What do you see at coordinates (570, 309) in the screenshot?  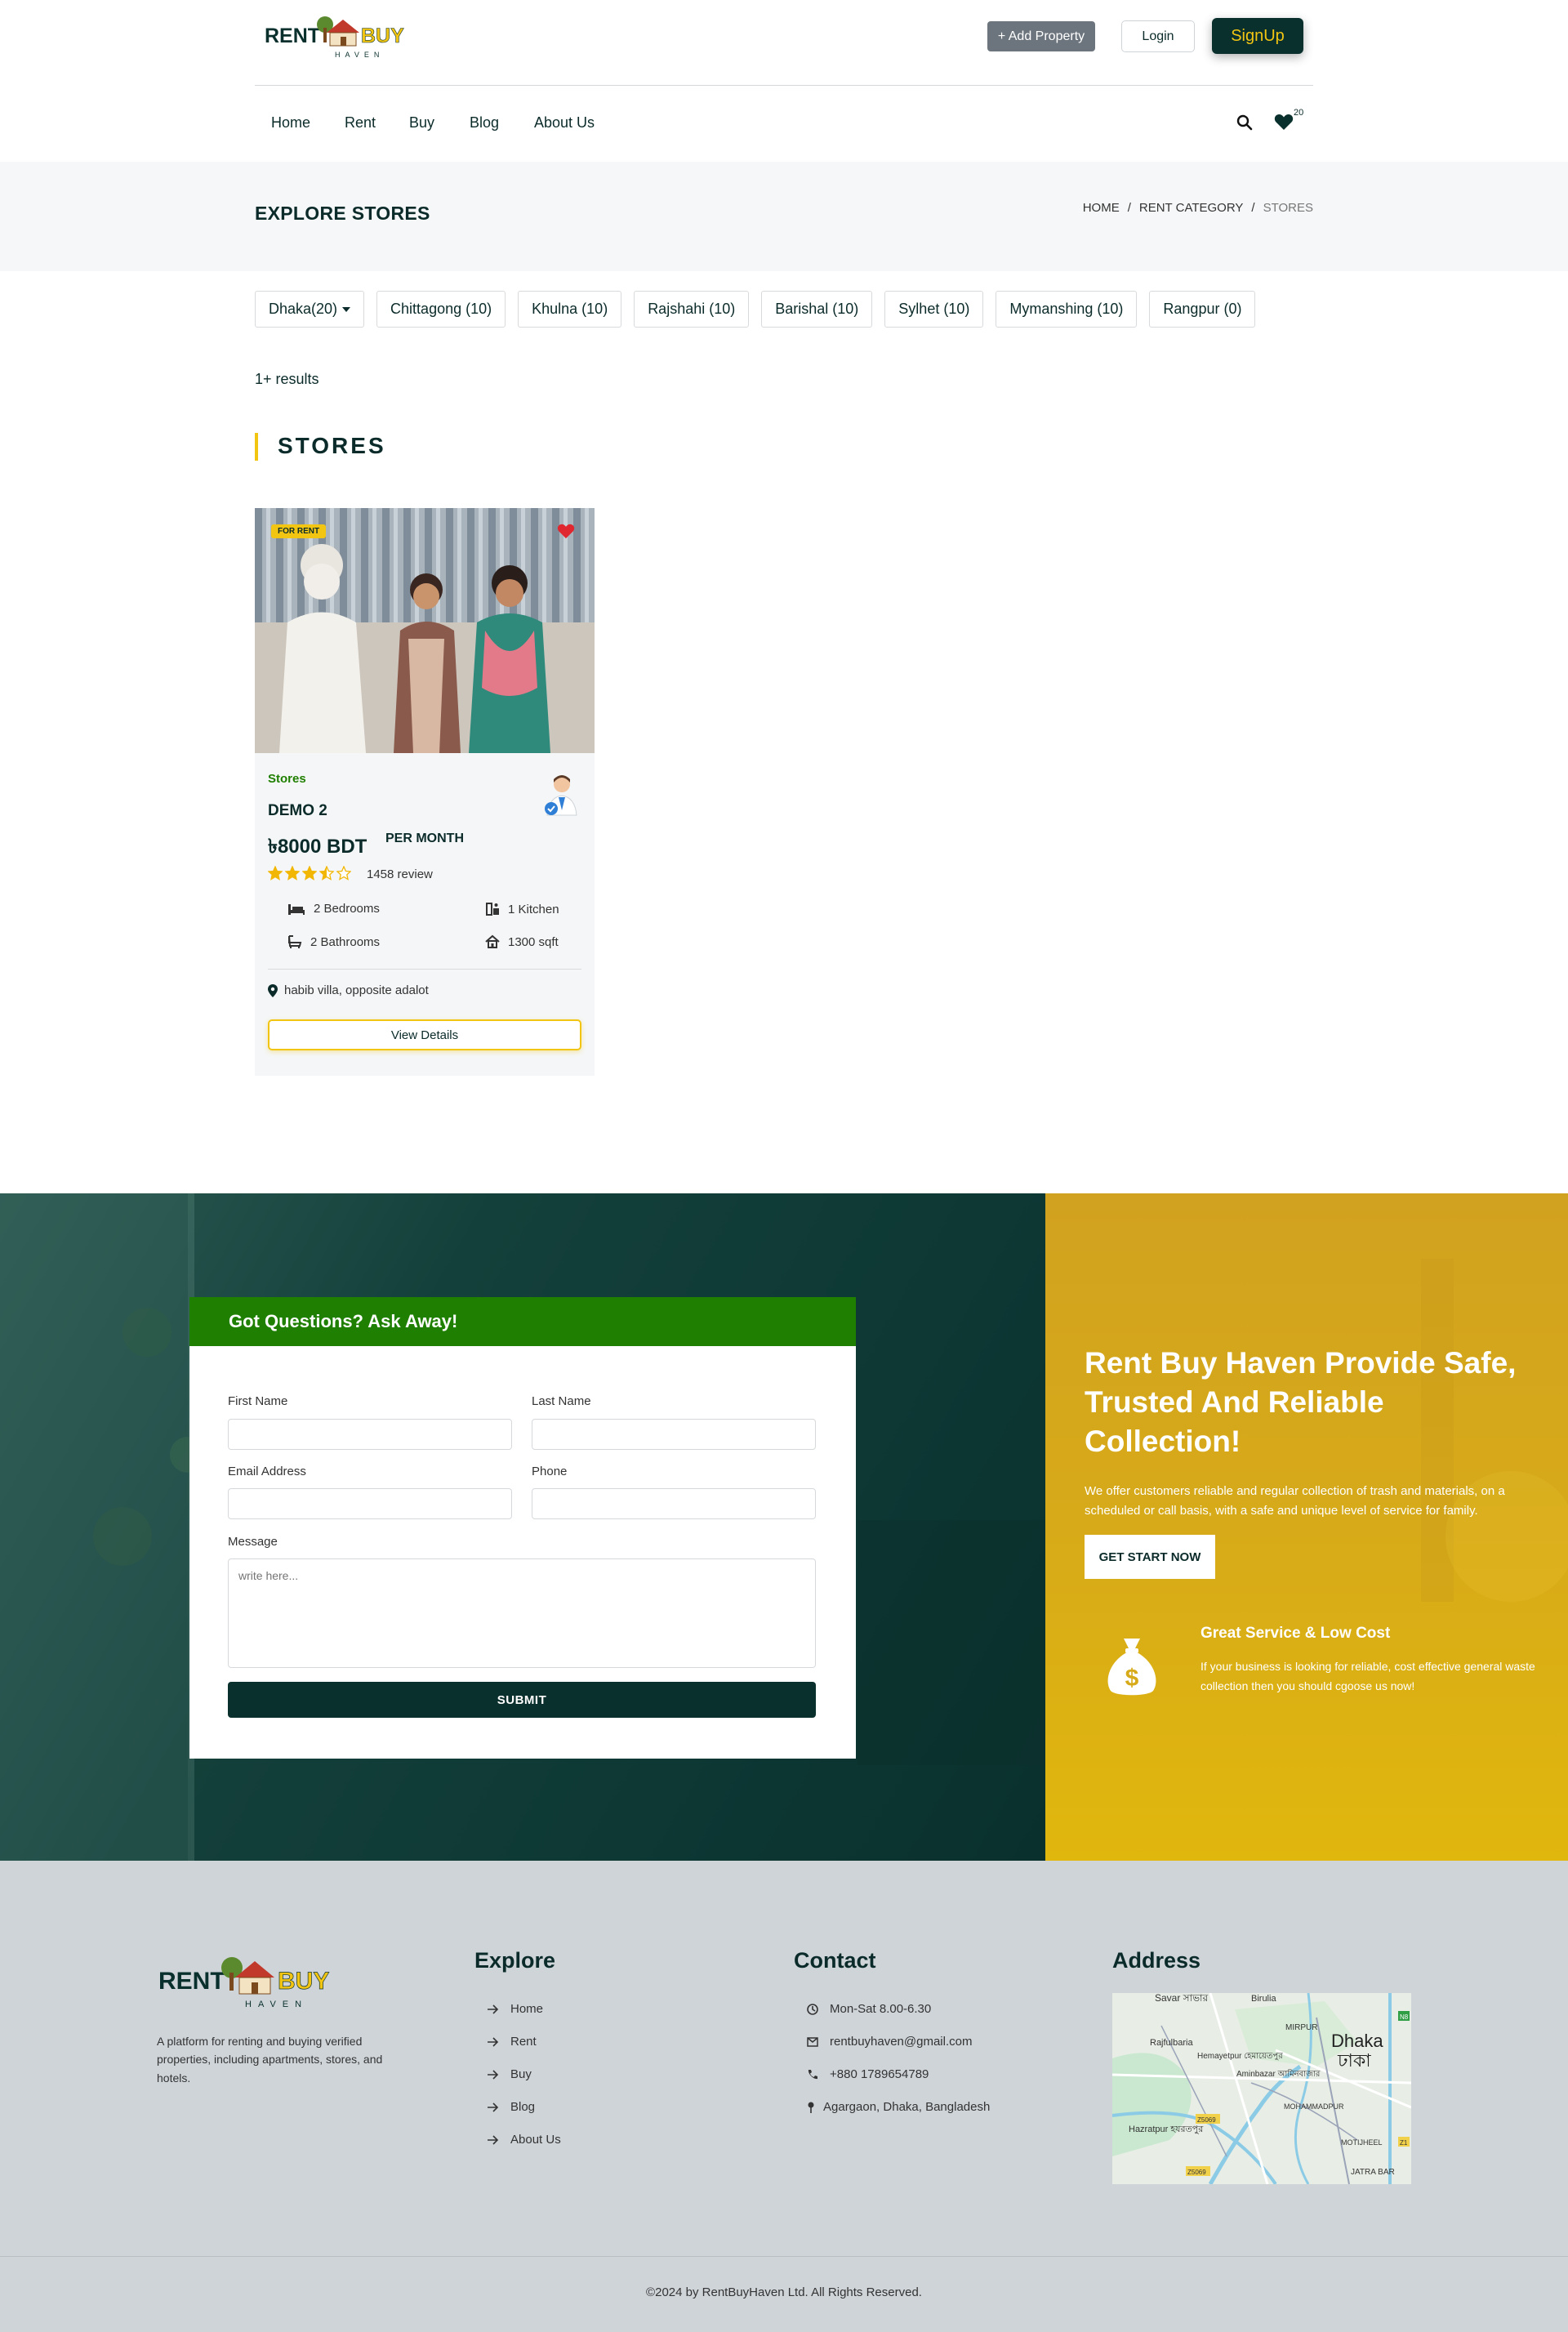 I see `filter-khulna: Khulna (10)` at bounding box center [570, 309].